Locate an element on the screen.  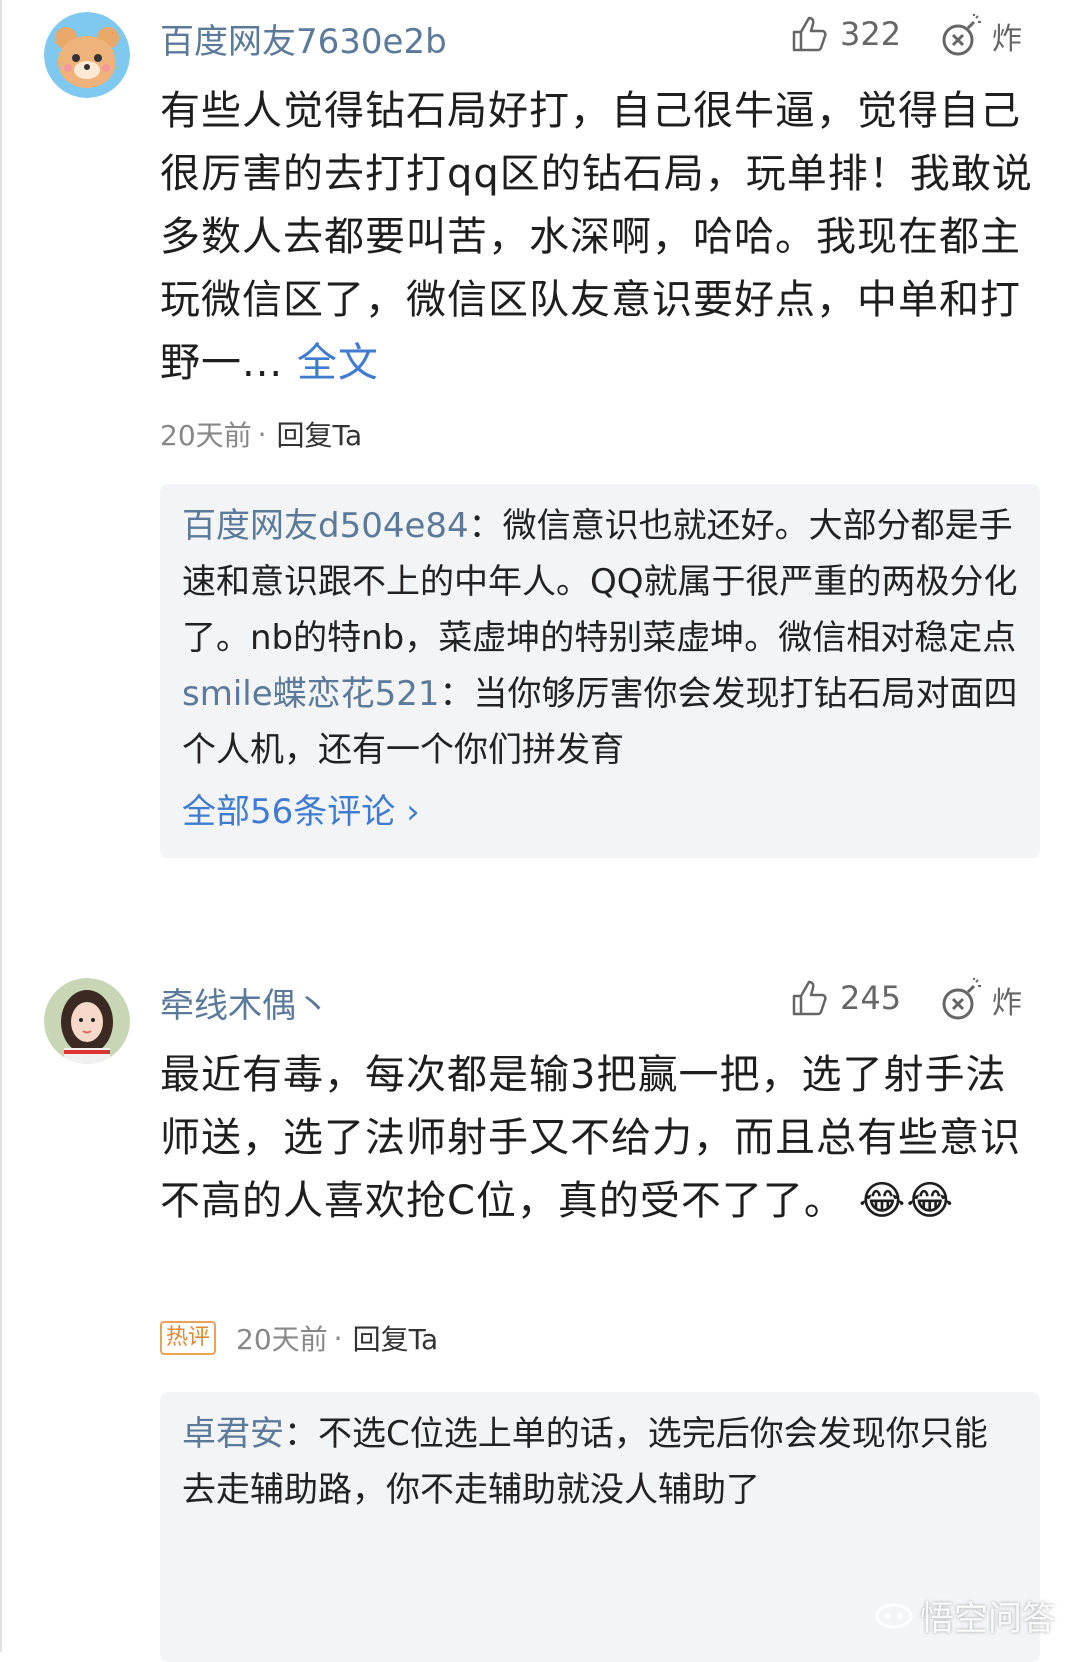
reply-username: 百度网友d504e84 is located at coordinates (325, 526).